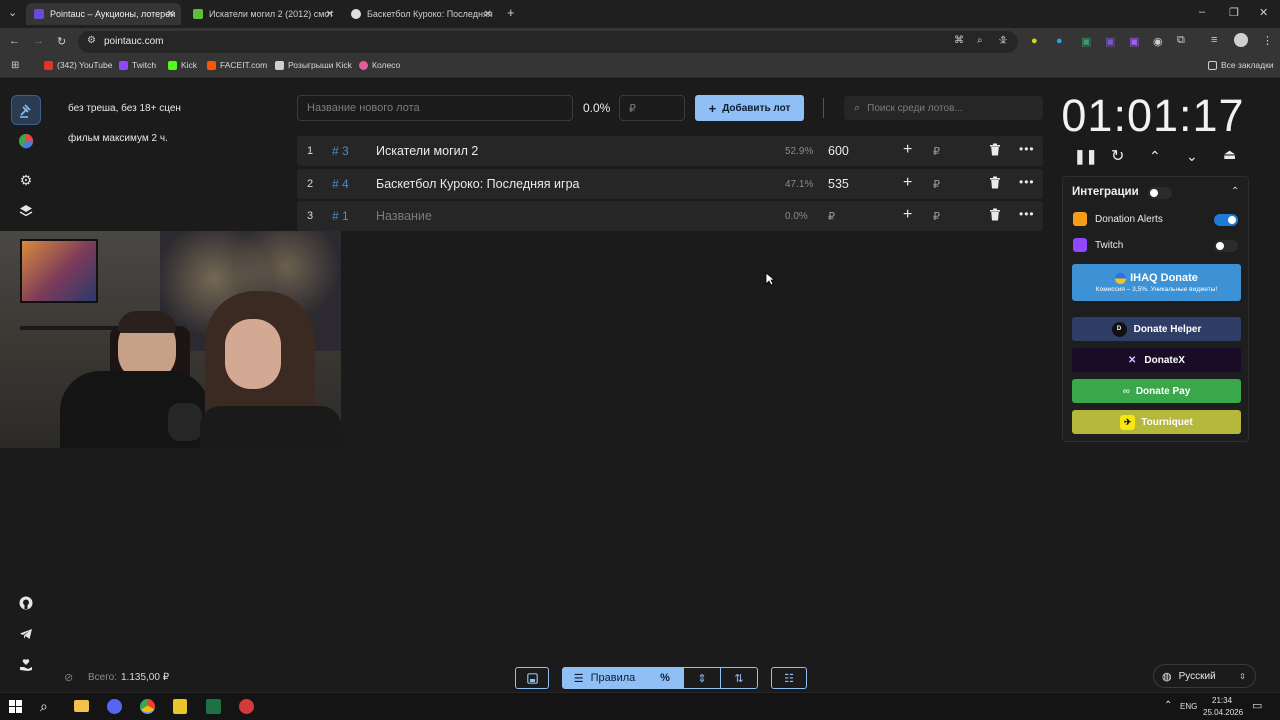 The width and height of the screenshot is (1280, 720). I want to click on reset-icon: ↻, so click(1117, 156).